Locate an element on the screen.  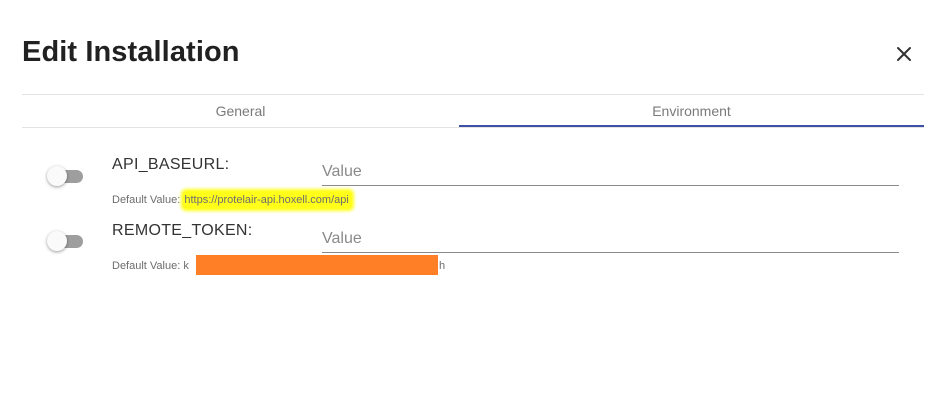
header-divider is located at coordinates (473, 94).